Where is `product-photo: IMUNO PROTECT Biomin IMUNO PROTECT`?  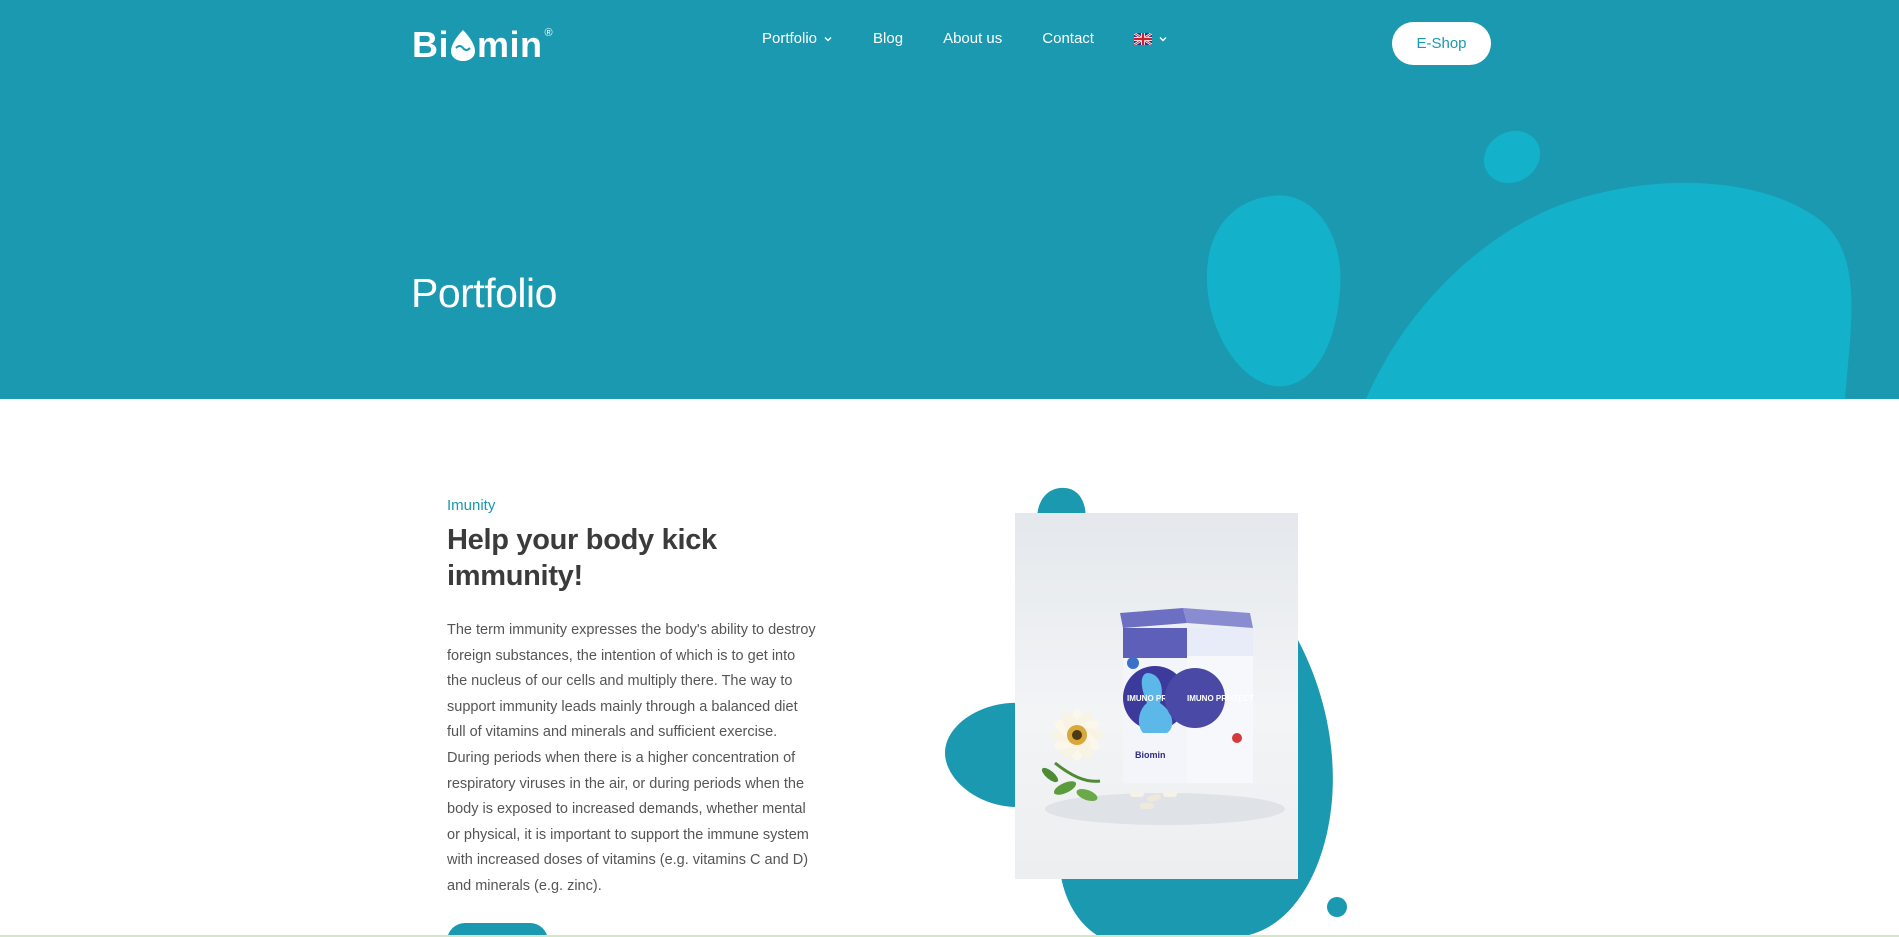 product-photo: IMUNO PROTECT Biomin IMUNO PROTECT is located at coordinates (1156, 696).